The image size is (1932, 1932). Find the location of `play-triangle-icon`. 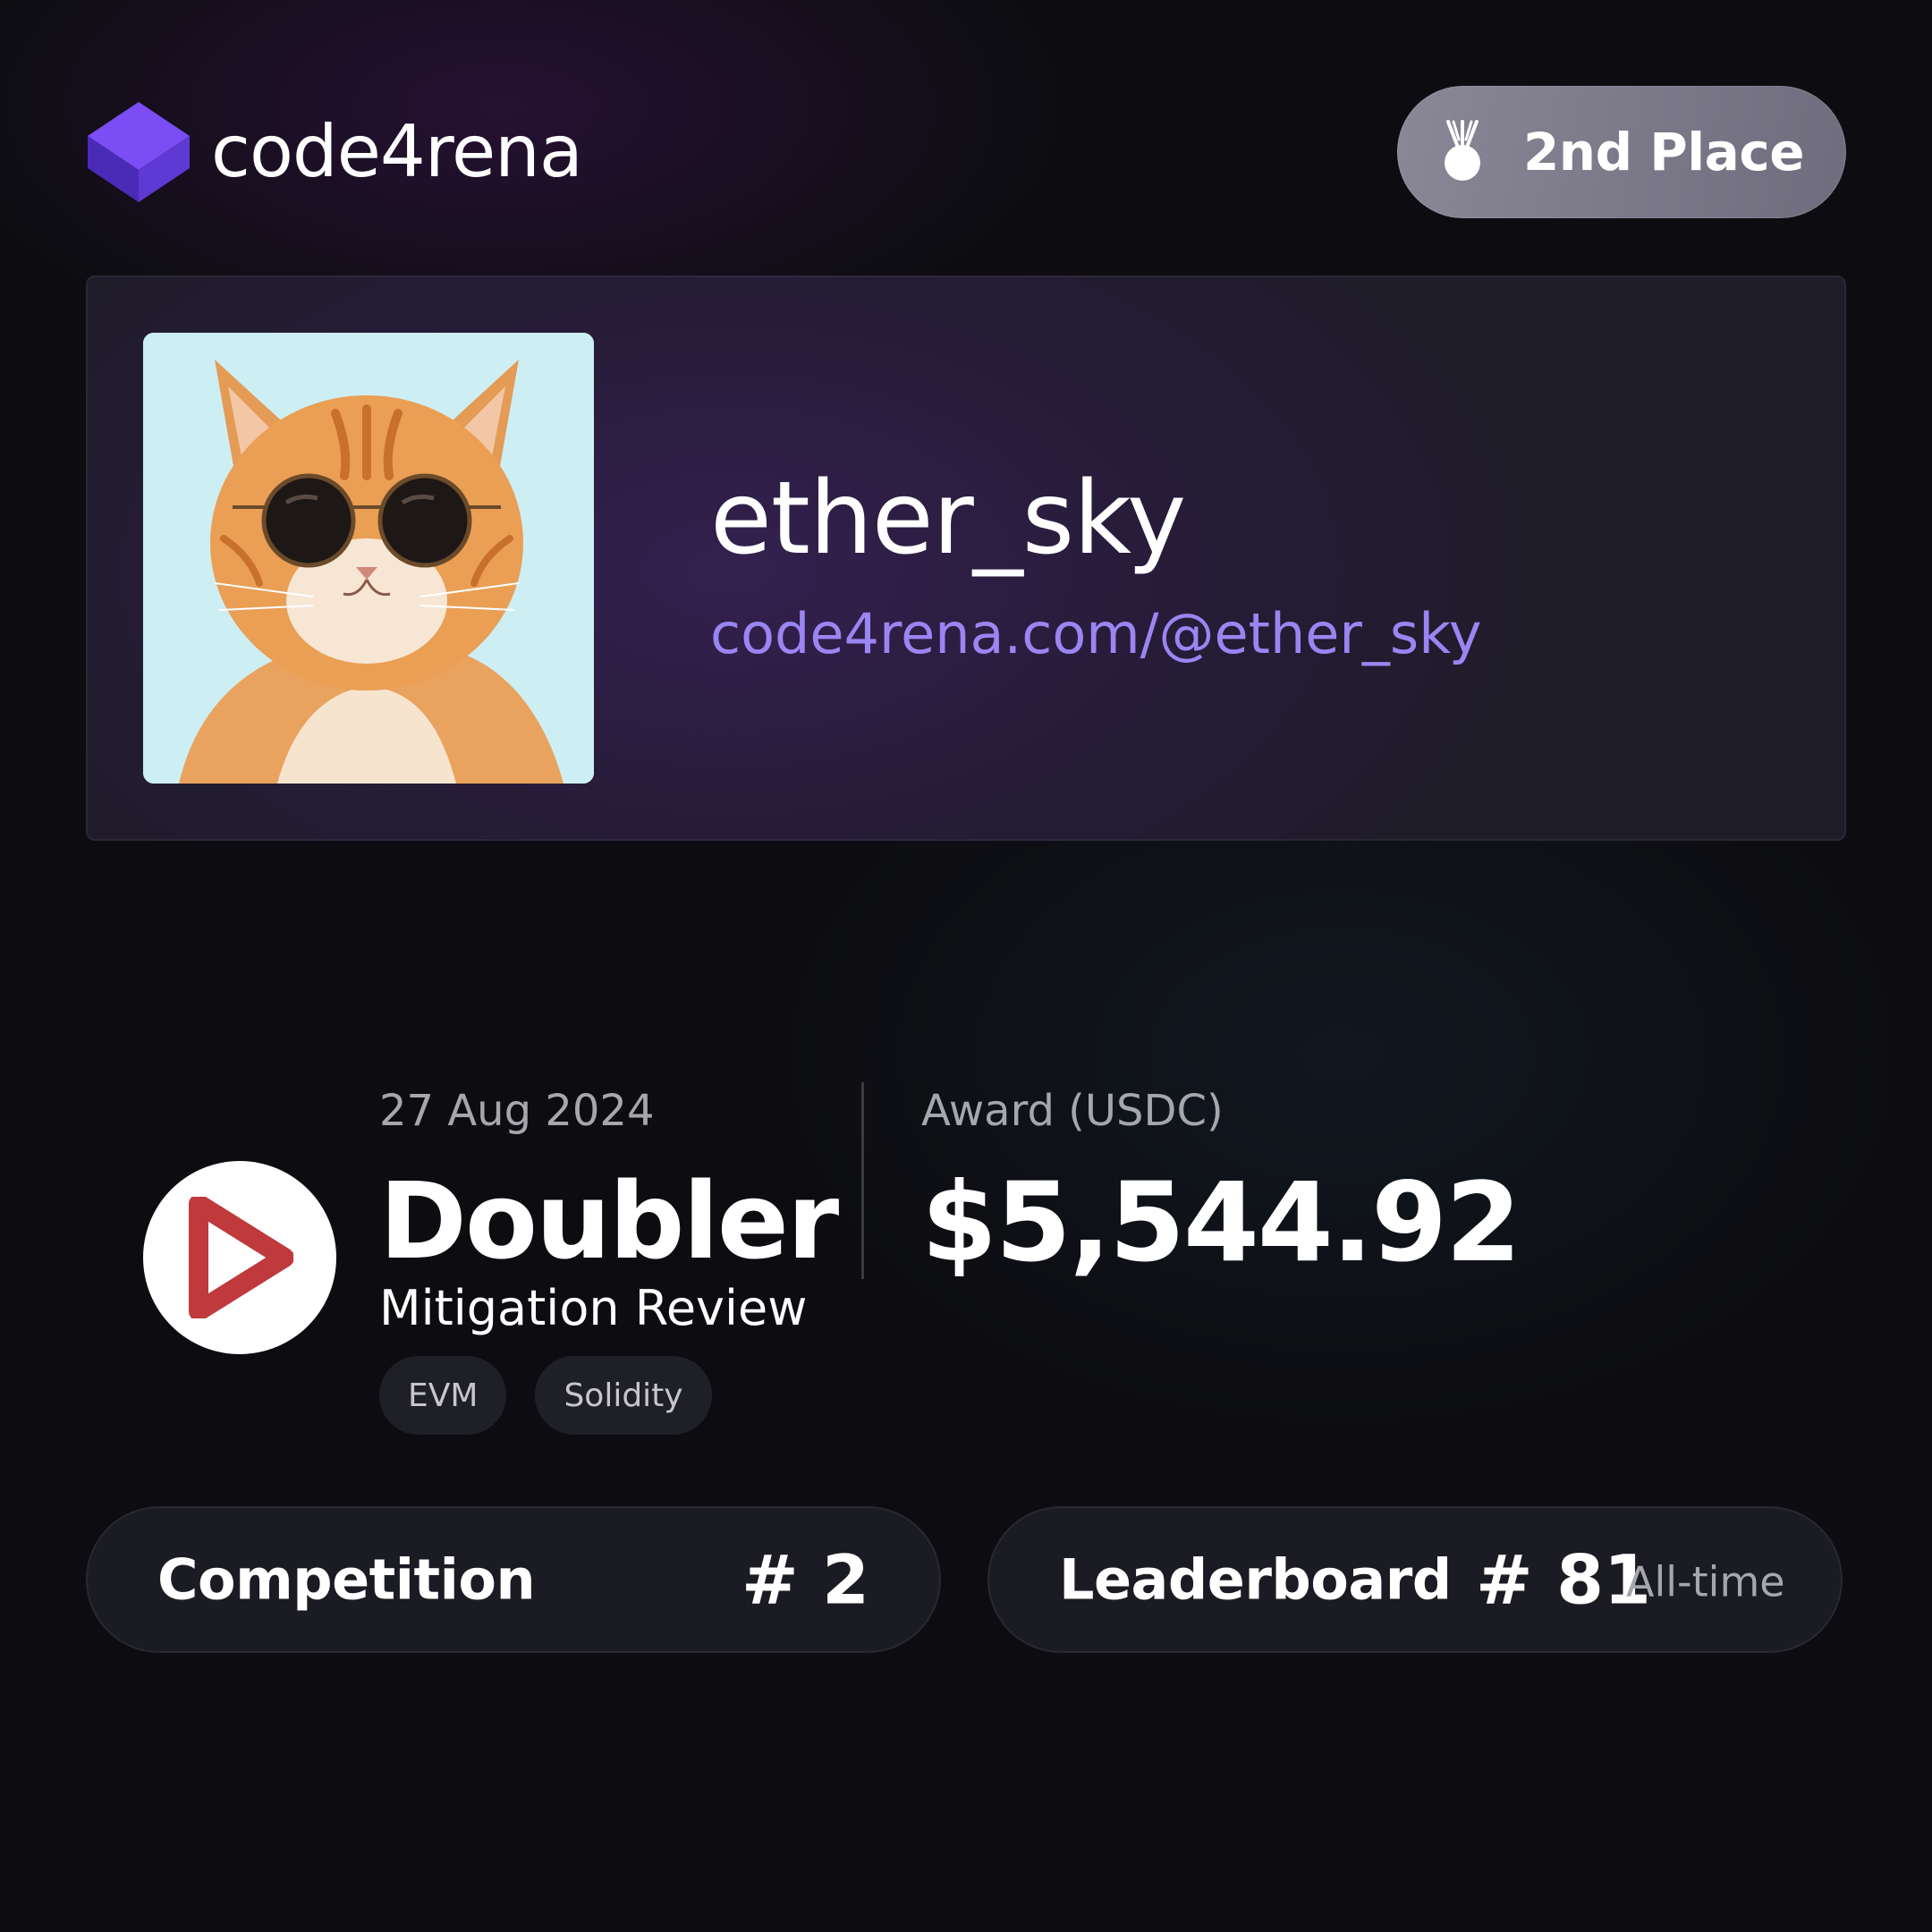

play-triangle-icon is located at coordinates (241, 1257).